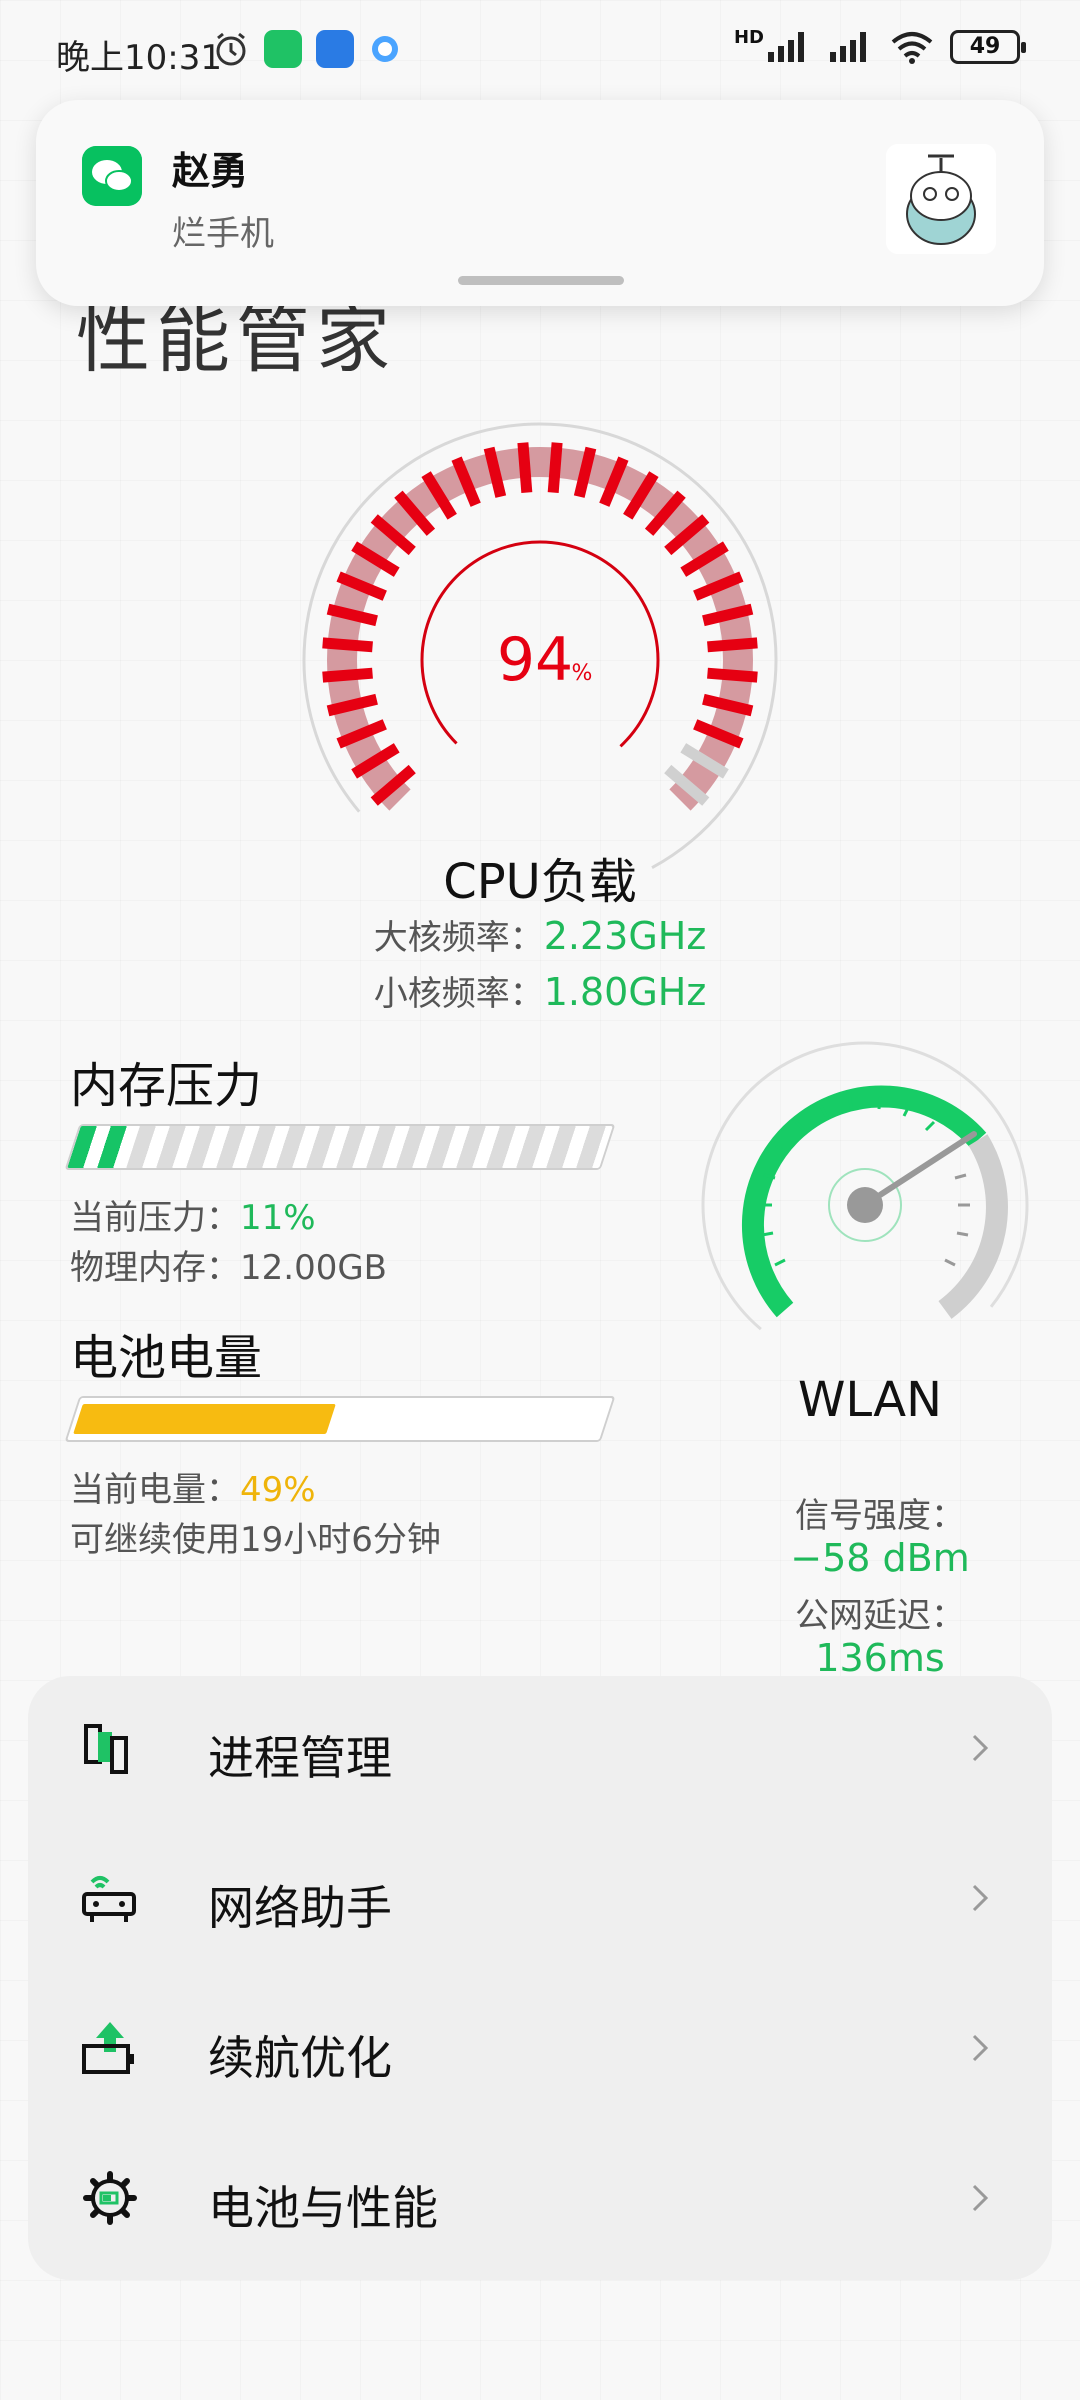 This screenshot has width=1080, height=2400. I want to click on status-time: 晚上10:31, so click(139, 58).